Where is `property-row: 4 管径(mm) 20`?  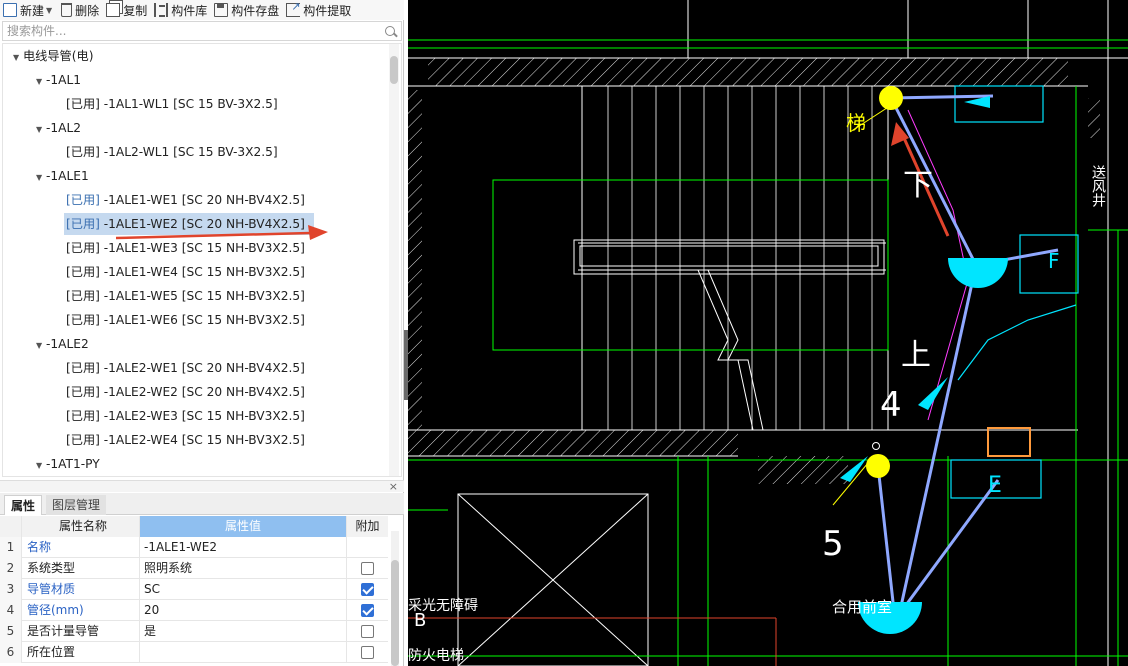 property-row: 4 管径(mm) 20 is located at coordinates (194, 610).